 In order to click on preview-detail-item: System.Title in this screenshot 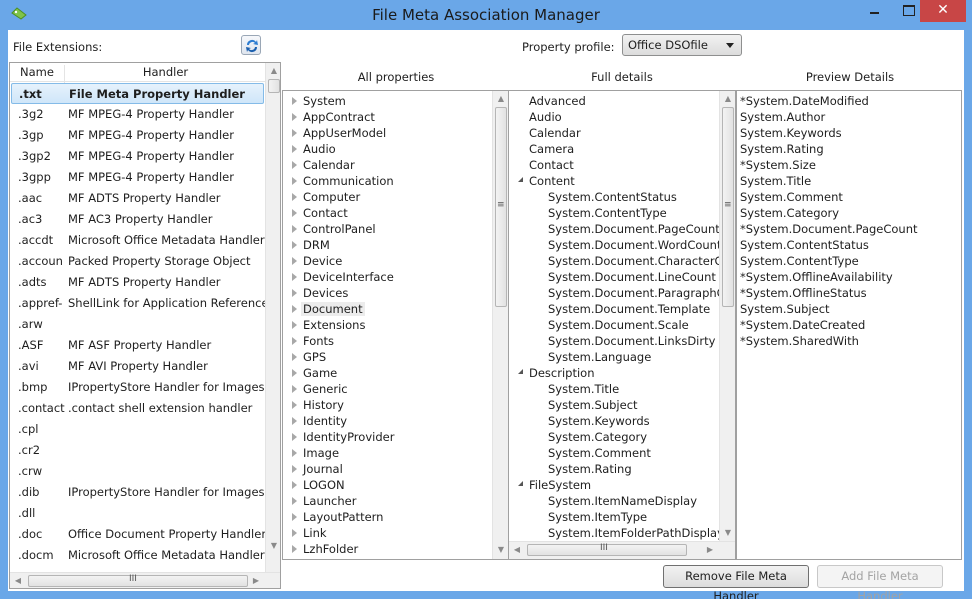, I will do `click(850, 181)`.